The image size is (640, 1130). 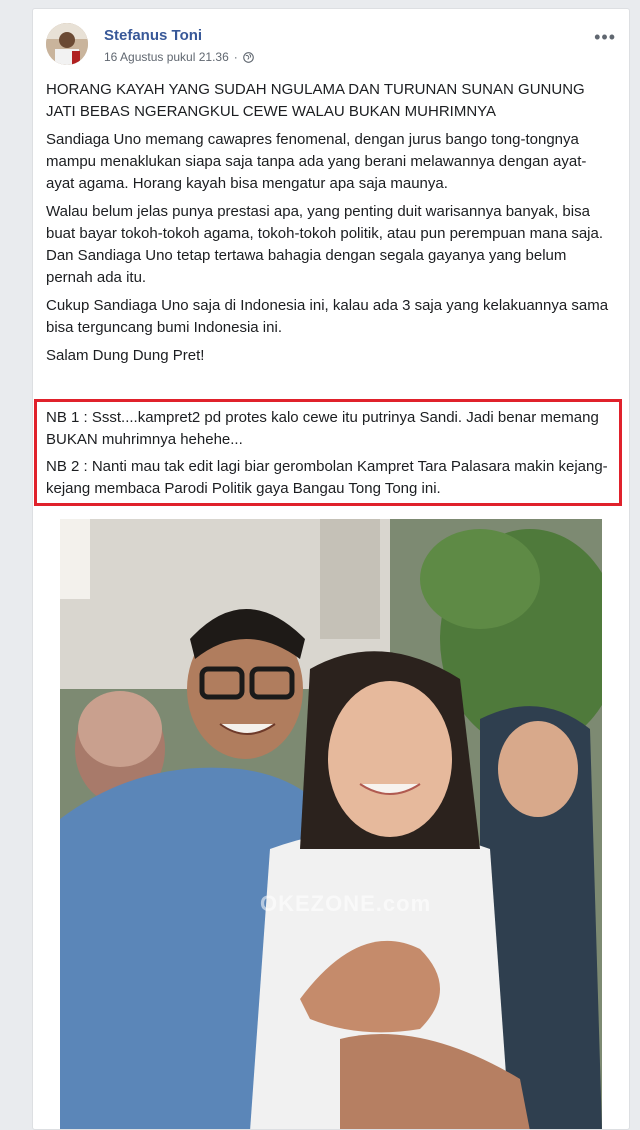 I want to click on globe-icon, so click(x=248, y=57).